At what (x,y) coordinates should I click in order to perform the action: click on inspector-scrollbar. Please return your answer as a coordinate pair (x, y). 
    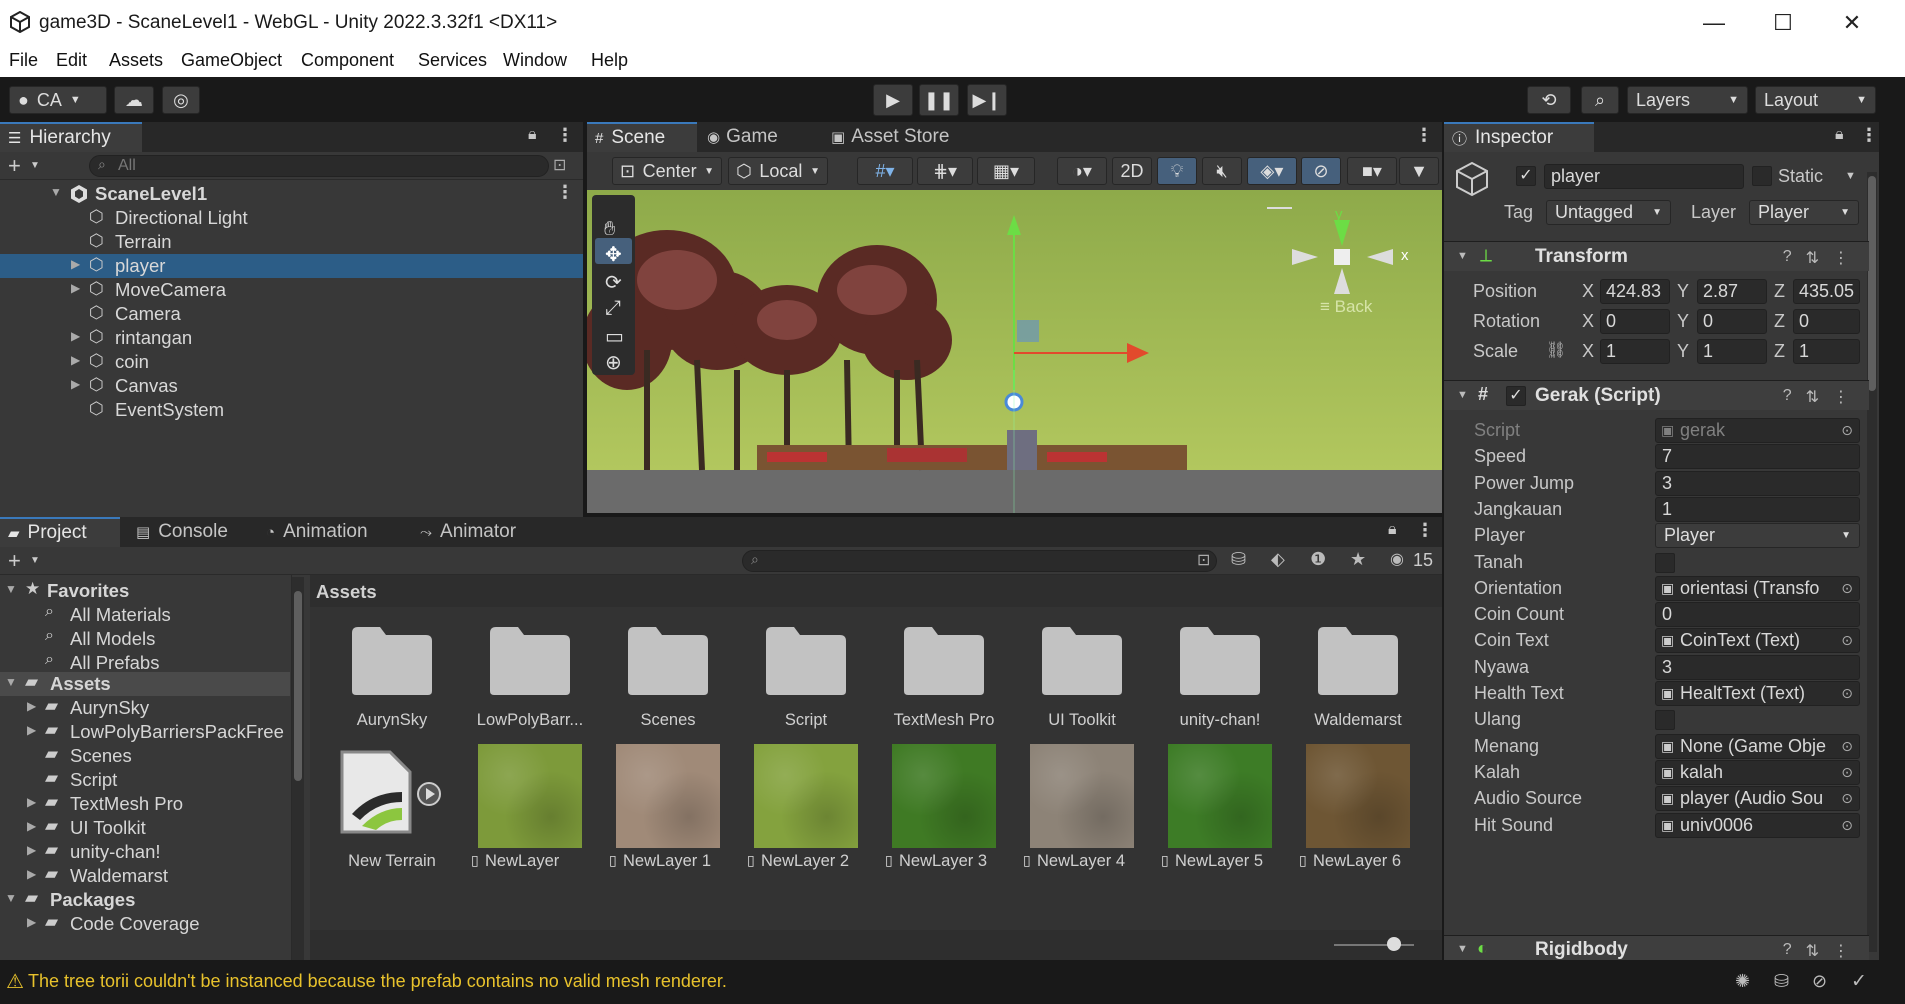
    Looking at the image, I should click on (1872, 562).